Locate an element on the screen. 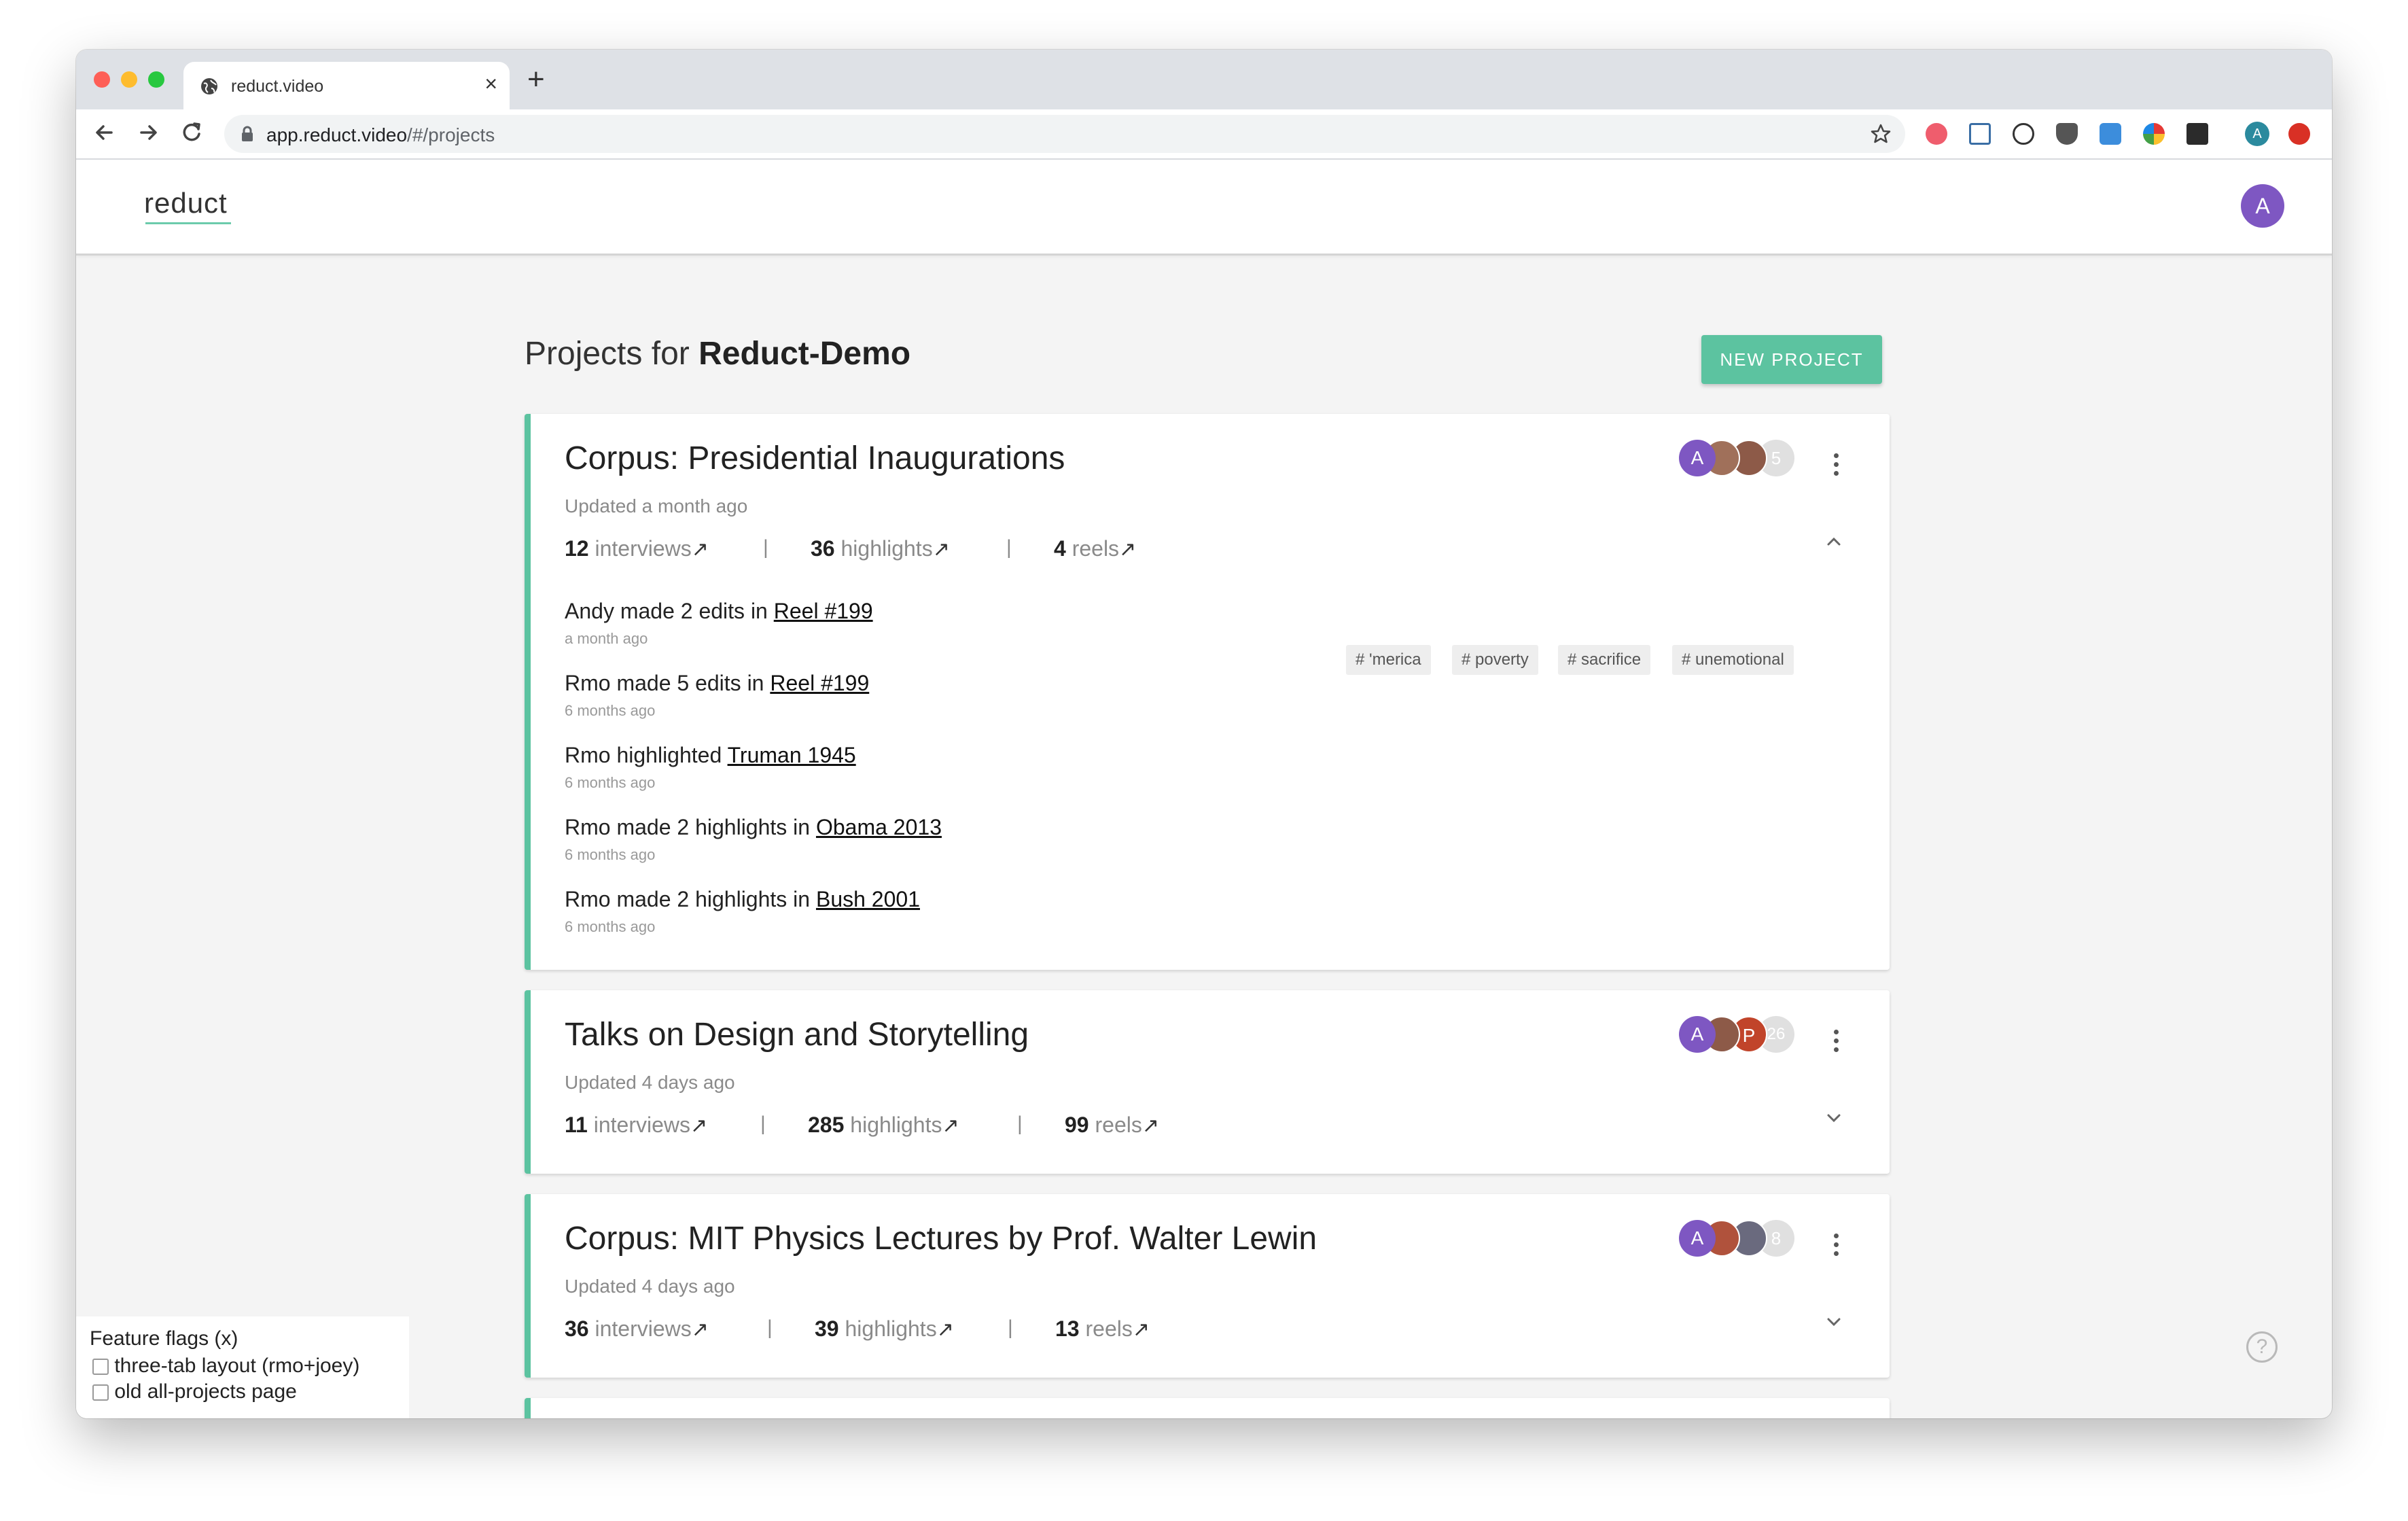 This screenshot has height=1521, width=2408. address-bar: app.reduct.video/#/projects is located at coordinates (1064, 134).